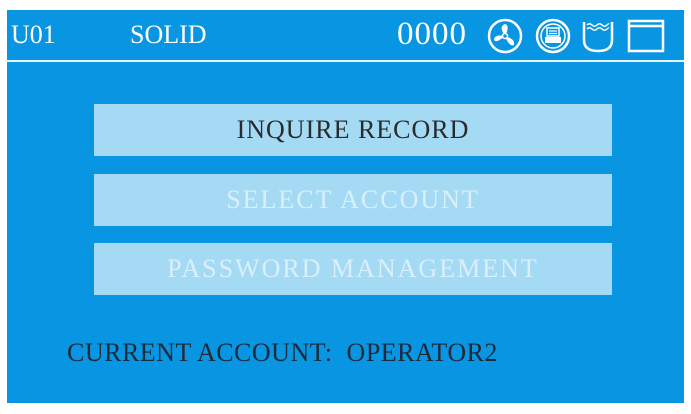 The image size is (691, 414). Describe the element at coordinates (553, 38) in the screenshot. I see `print-icon` at that location.